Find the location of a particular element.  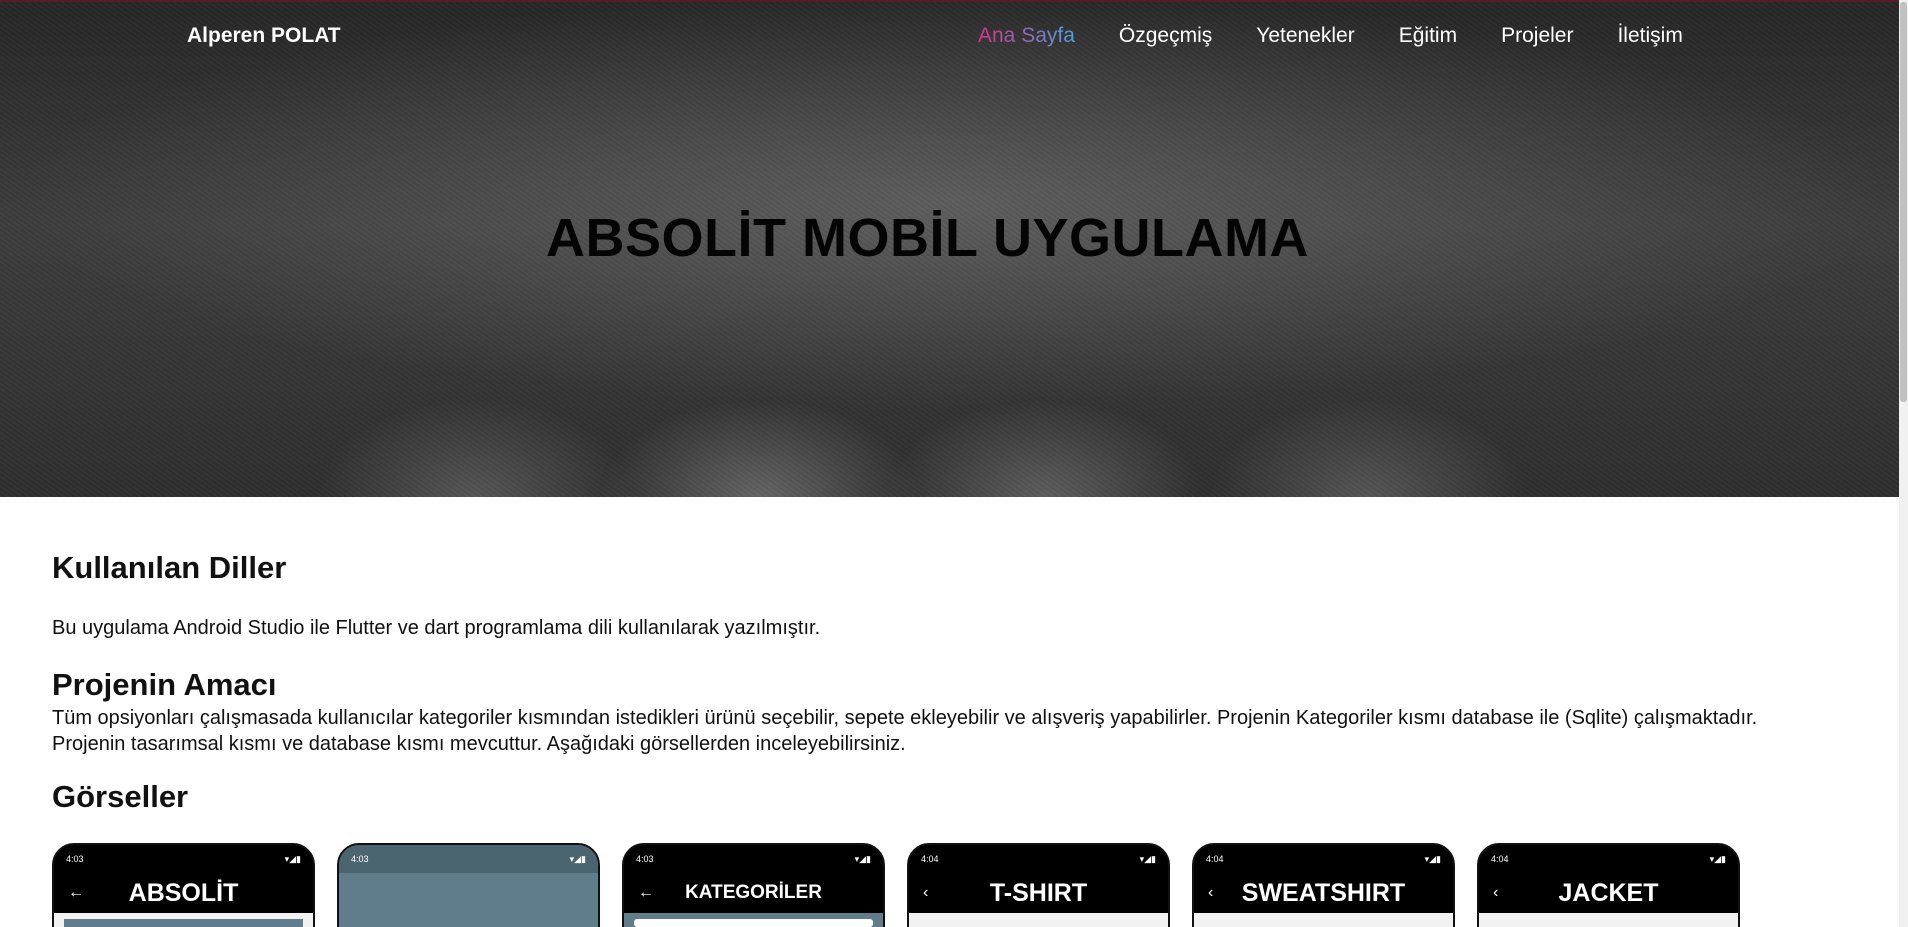

site-brand: Alperen POLAT is located at coordinates (264, 36).